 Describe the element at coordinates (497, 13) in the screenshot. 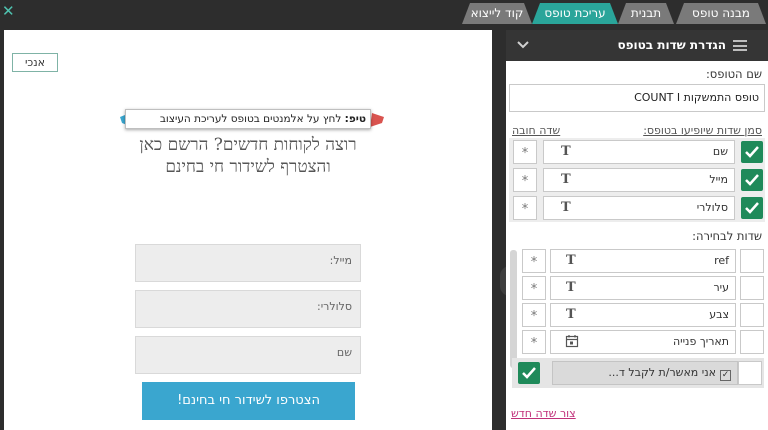

I see `tab-export-code: קוד לייצוא` at that location.